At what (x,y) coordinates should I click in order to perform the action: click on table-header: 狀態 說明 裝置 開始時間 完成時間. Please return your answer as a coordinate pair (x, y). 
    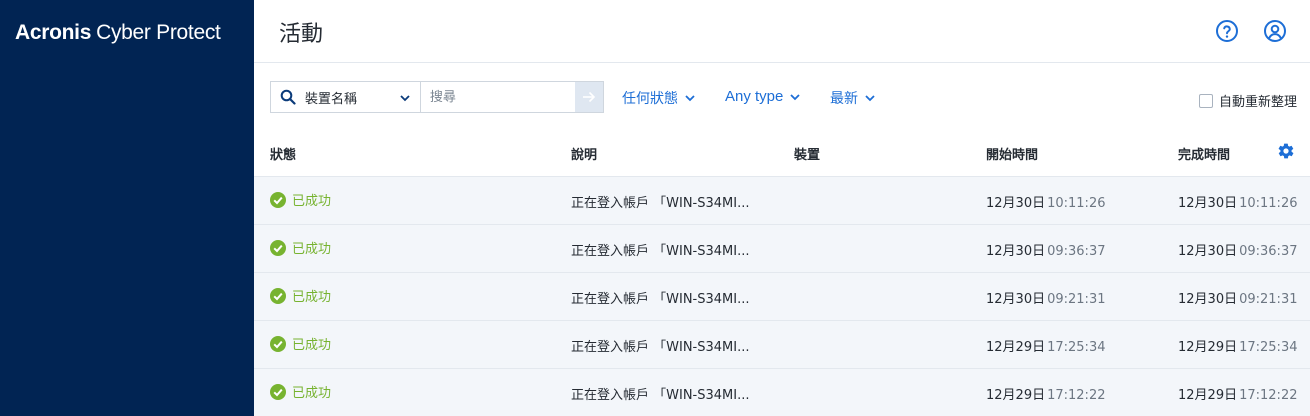
    Looking at the image, I should click on (782, 152).